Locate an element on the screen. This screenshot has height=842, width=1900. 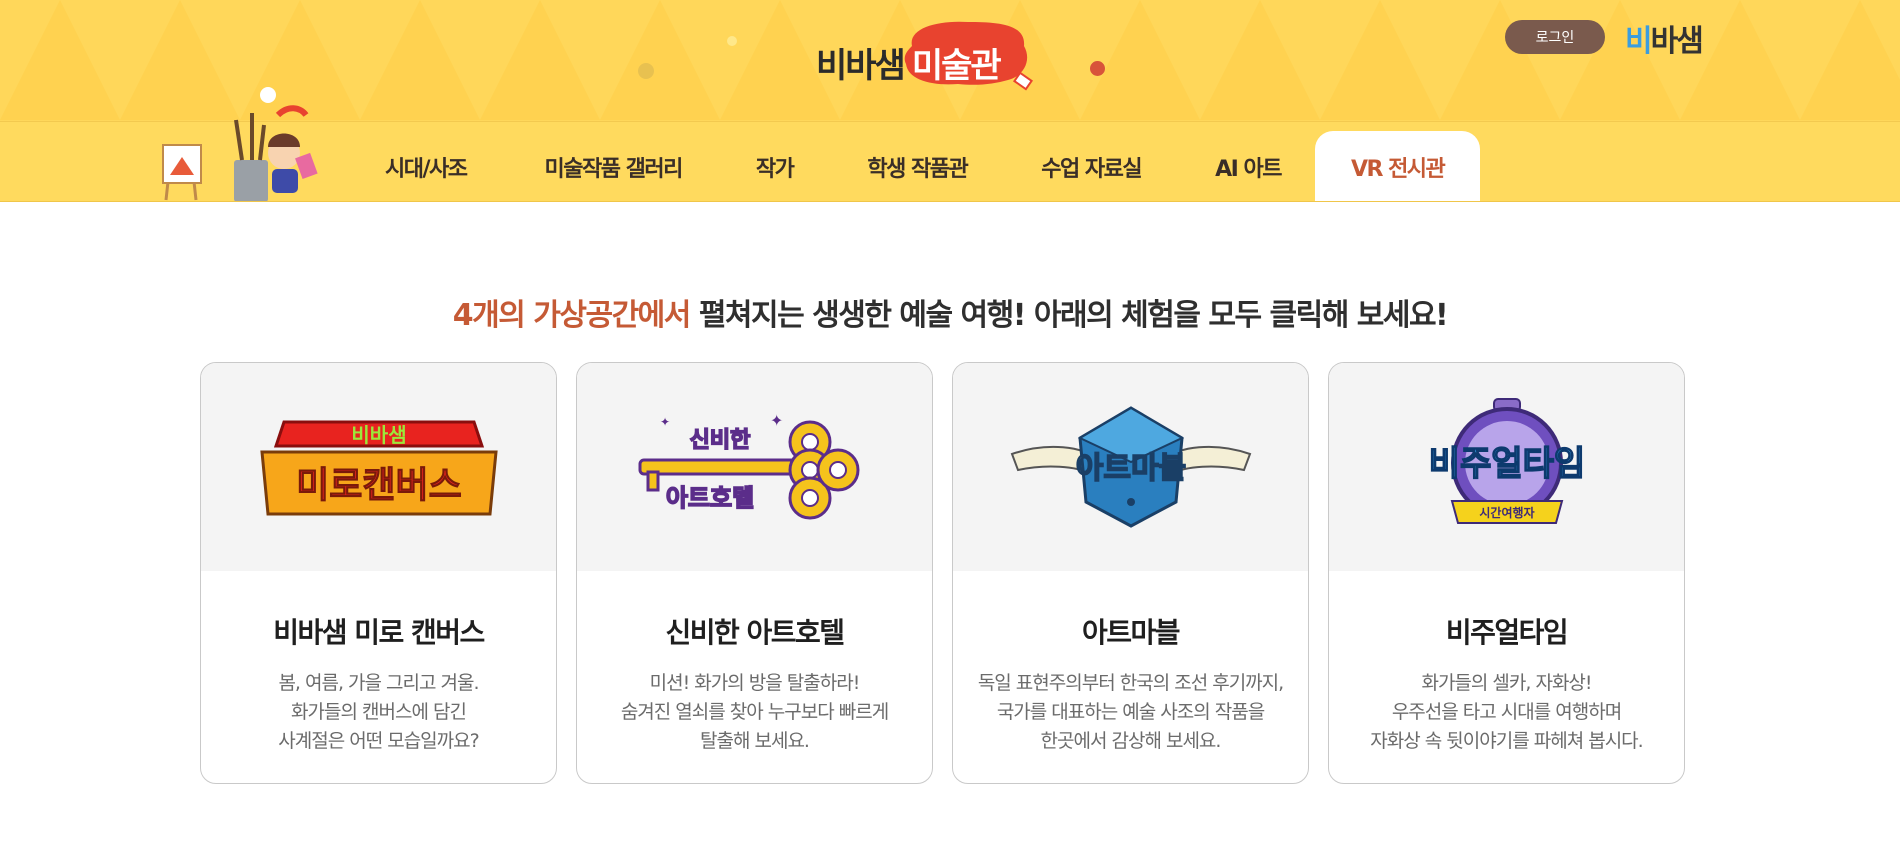
site-logo: 비바샘 미술관 is located at coordinates (924, 61).